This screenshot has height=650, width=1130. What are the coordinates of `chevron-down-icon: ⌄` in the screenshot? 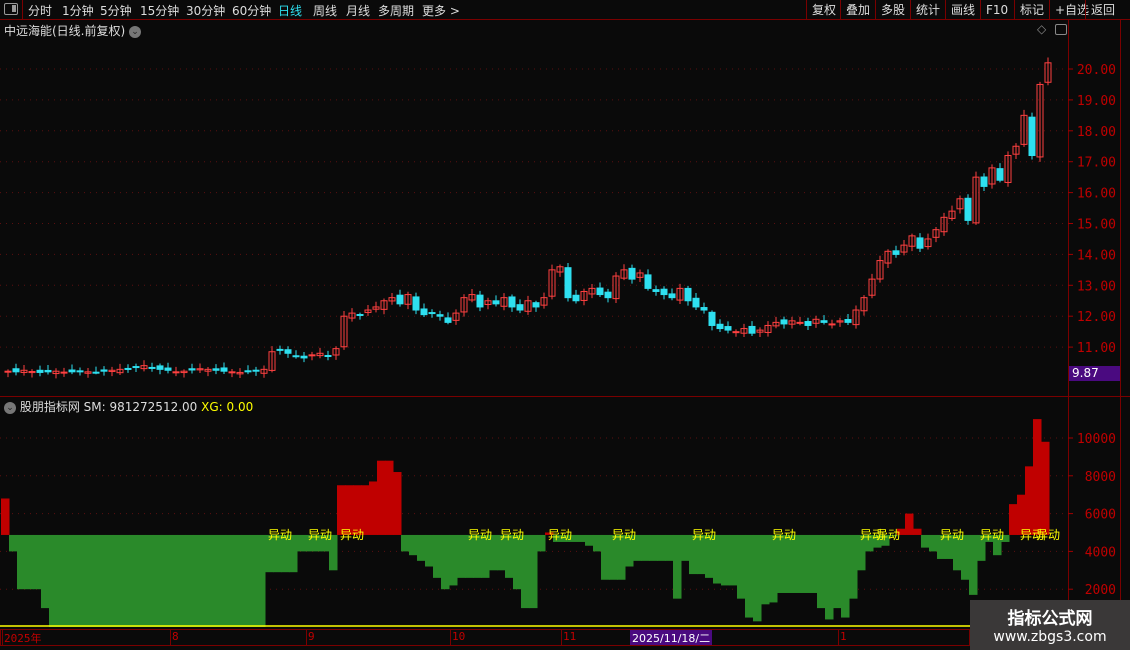 It's located at (10, 407).